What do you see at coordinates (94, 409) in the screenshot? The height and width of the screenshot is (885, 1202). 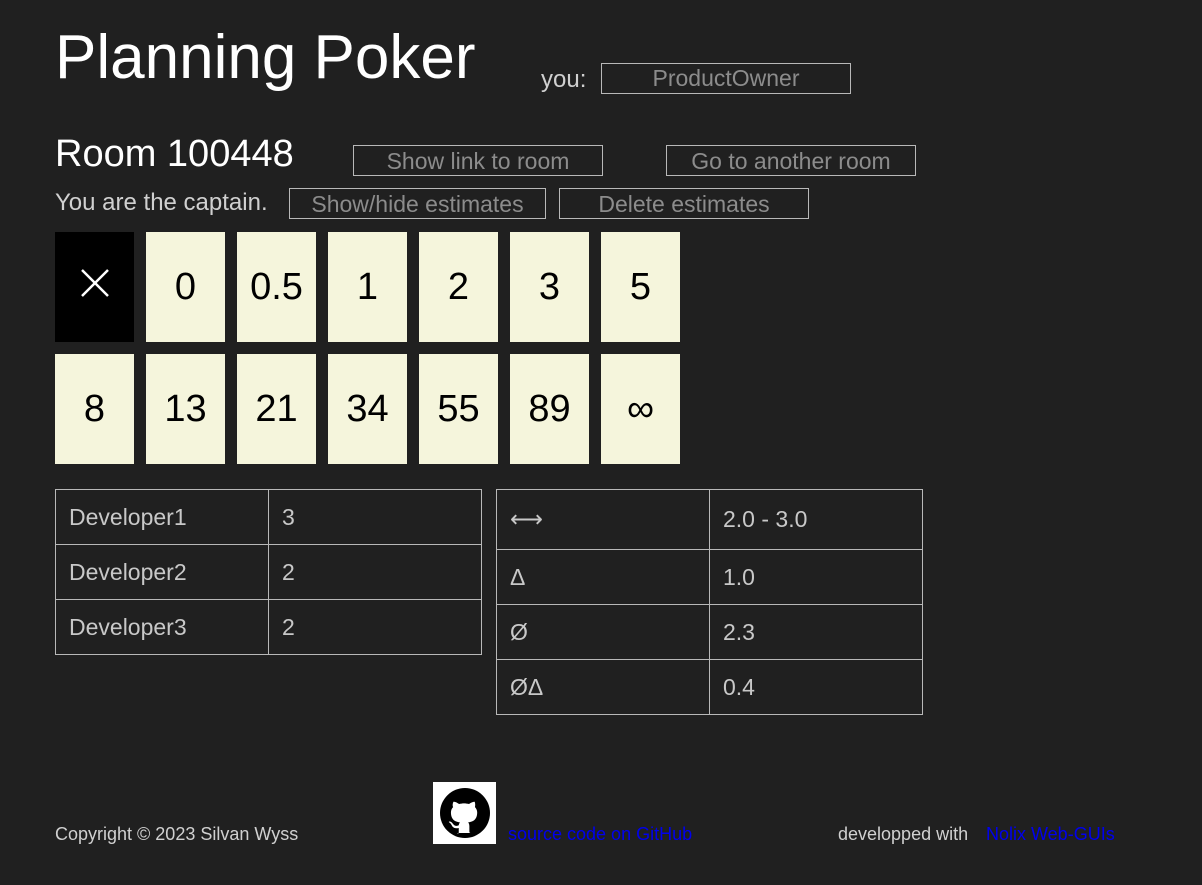 I see `card-8: 8` at bounding box center [94, 409].